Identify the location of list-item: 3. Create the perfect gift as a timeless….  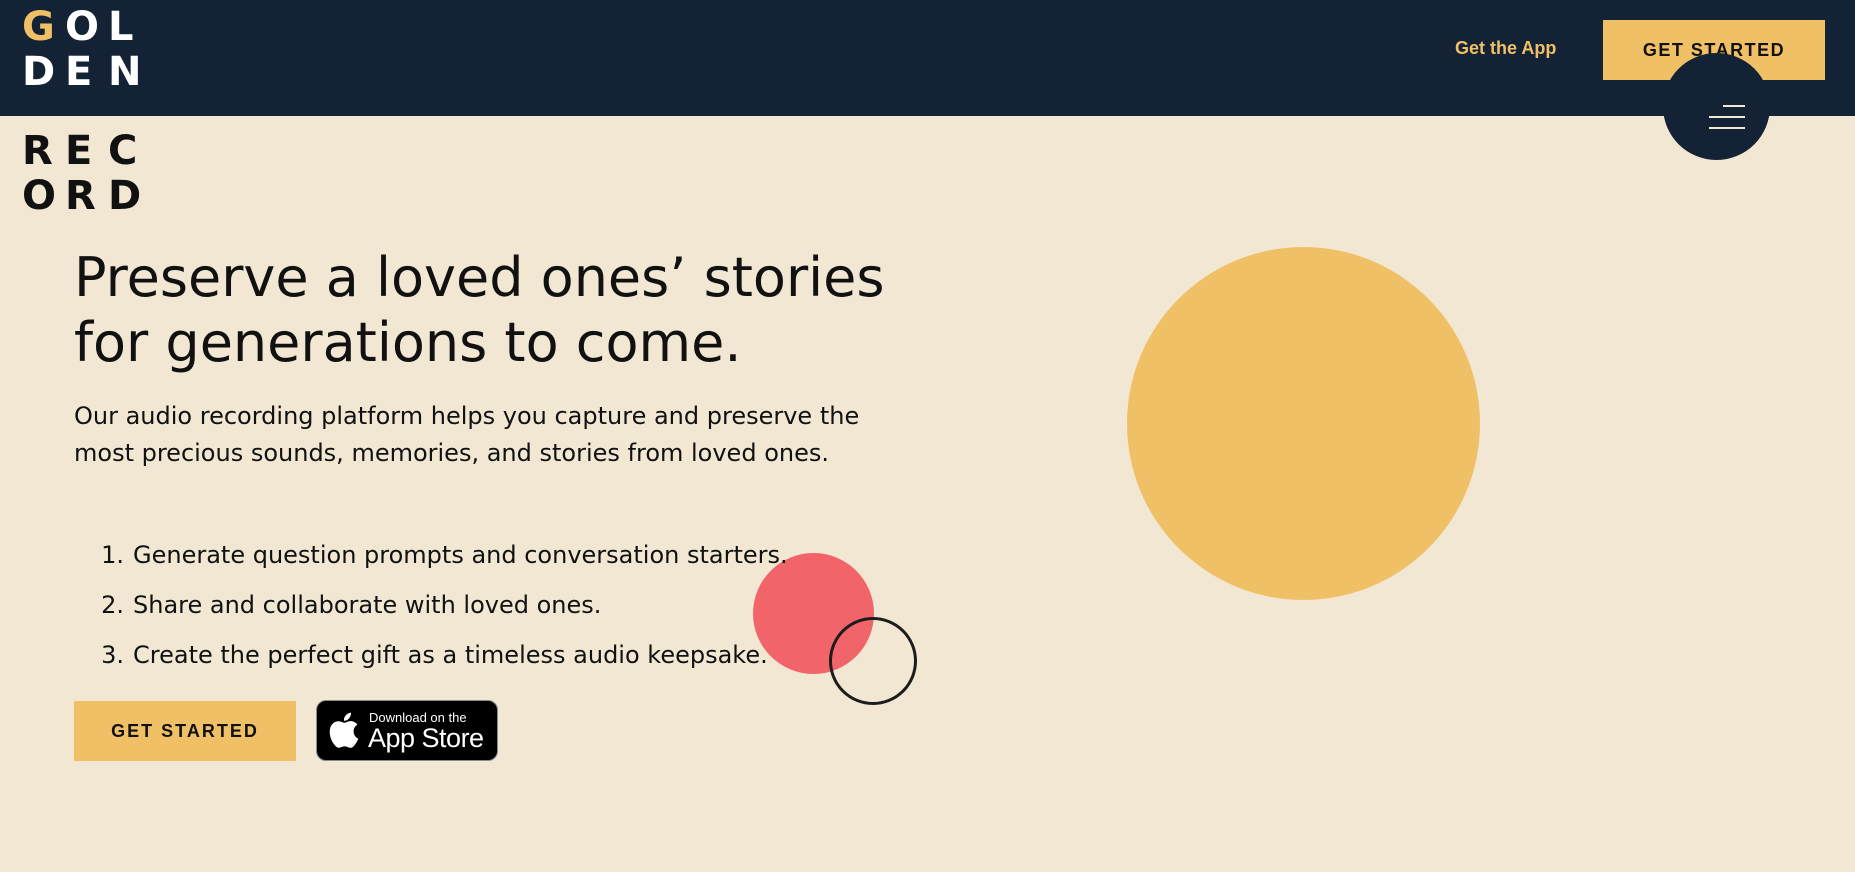
(431, 662).